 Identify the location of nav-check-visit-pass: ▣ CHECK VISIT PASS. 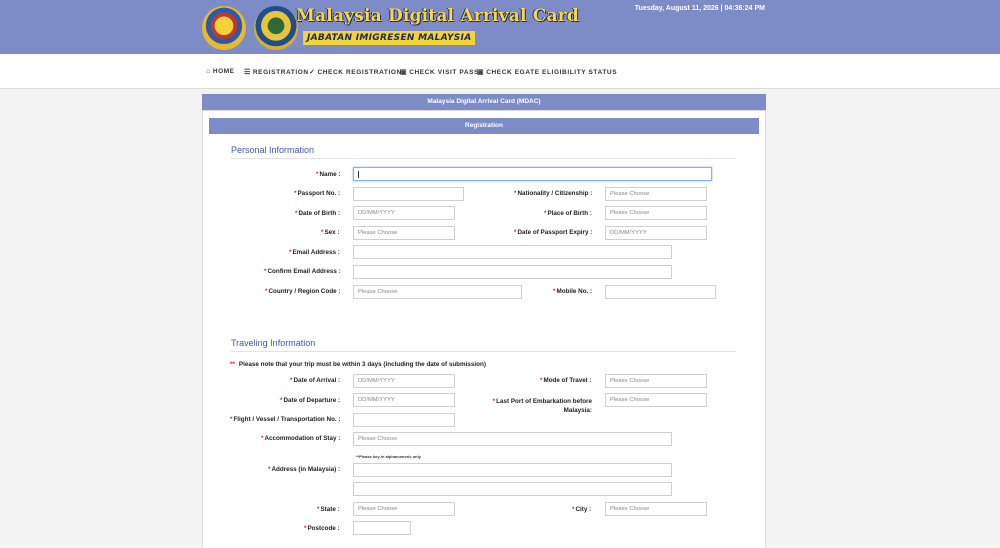
(439, 72).